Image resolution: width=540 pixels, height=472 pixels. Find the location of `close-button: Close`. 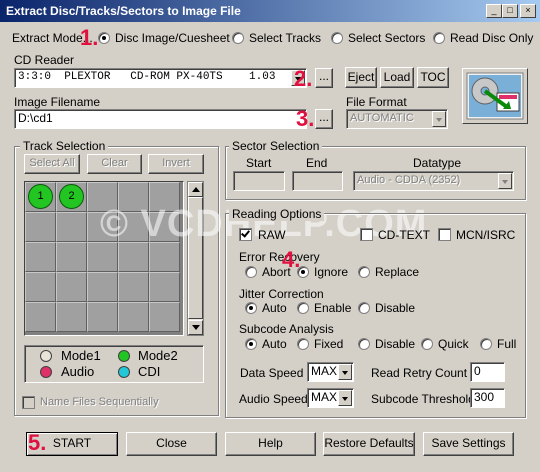

close-button: Close is located at coordinates (171, 444).